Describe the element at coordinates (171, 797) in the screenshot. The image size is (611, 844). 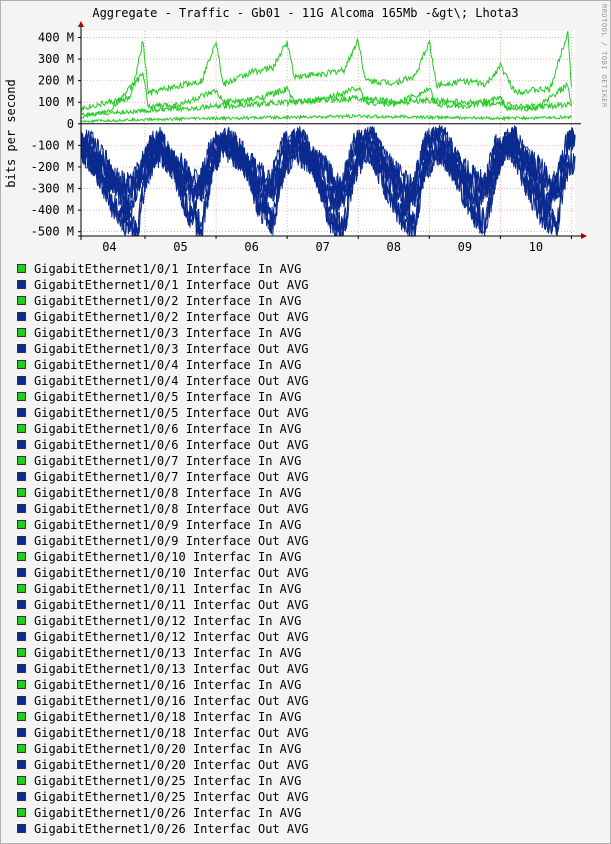
I see `legend-label: GigabitEthernet1/0/25 Interfac Out AVG` at that location.